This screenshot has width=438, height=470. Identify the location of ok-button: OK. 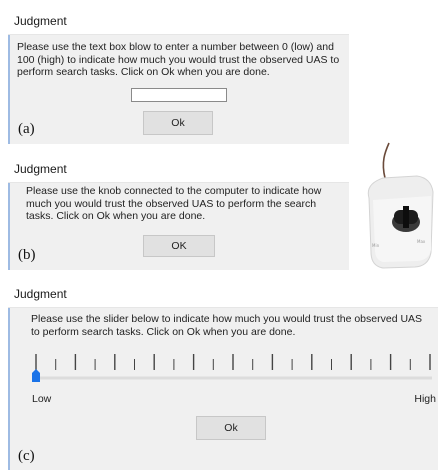
(179, 246).